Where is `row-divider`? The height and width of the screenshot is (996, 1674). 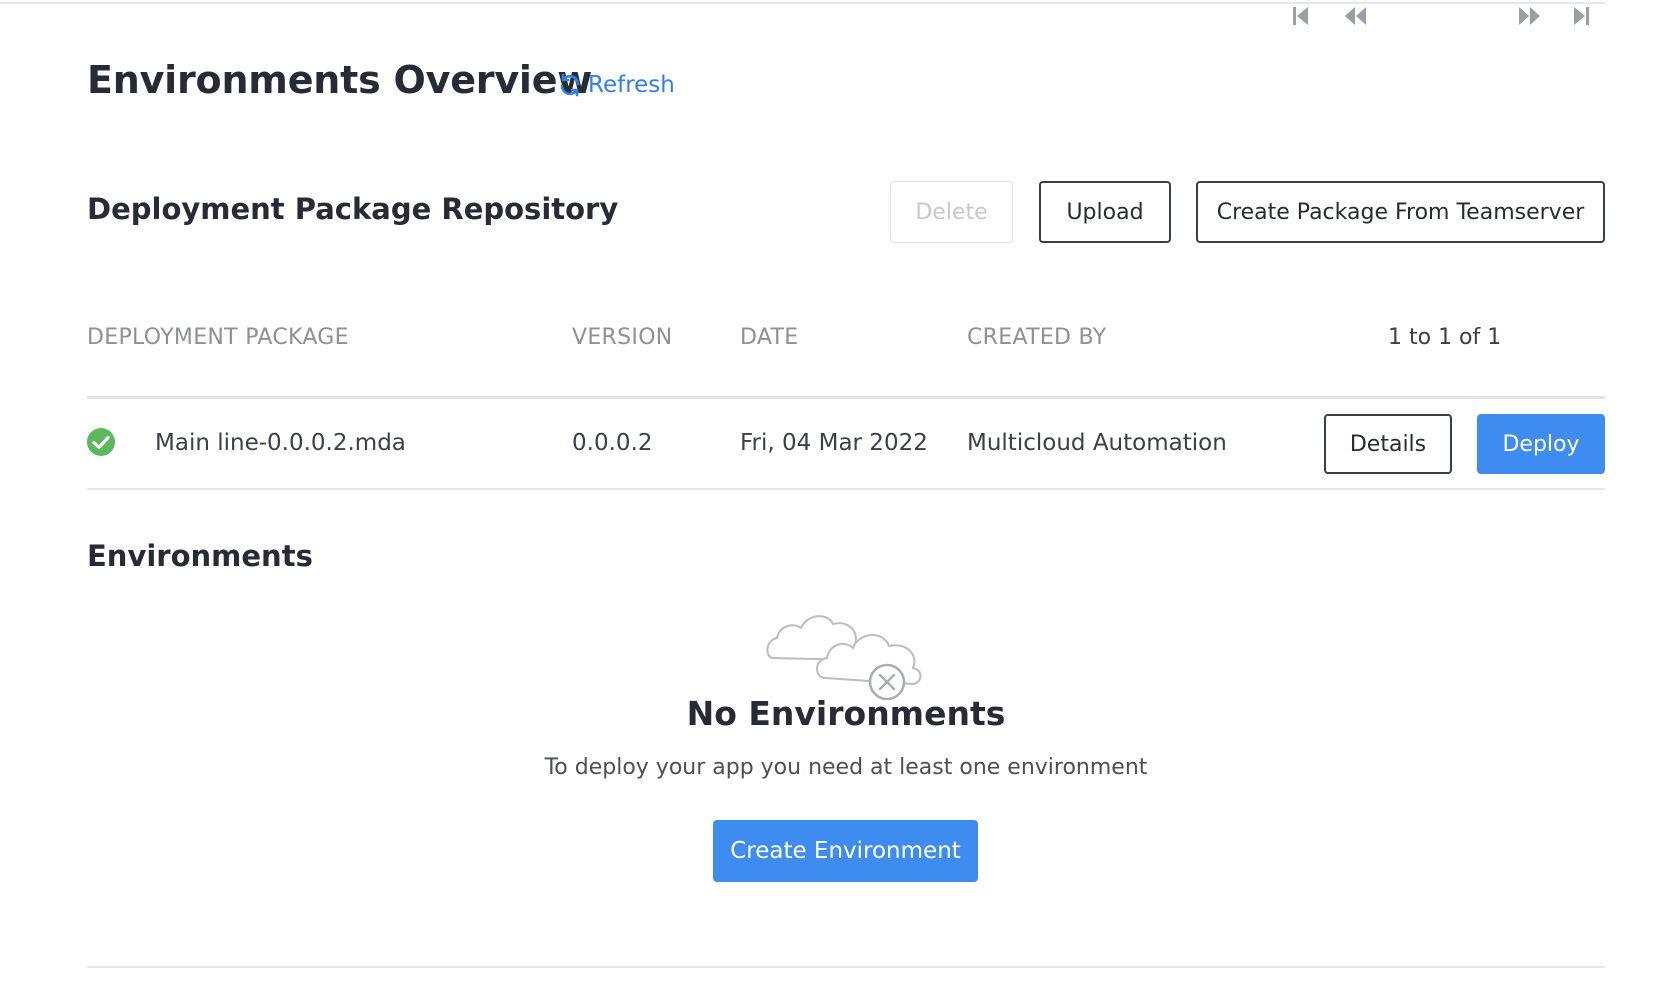
row-divider is located at coordinates (846, 489).